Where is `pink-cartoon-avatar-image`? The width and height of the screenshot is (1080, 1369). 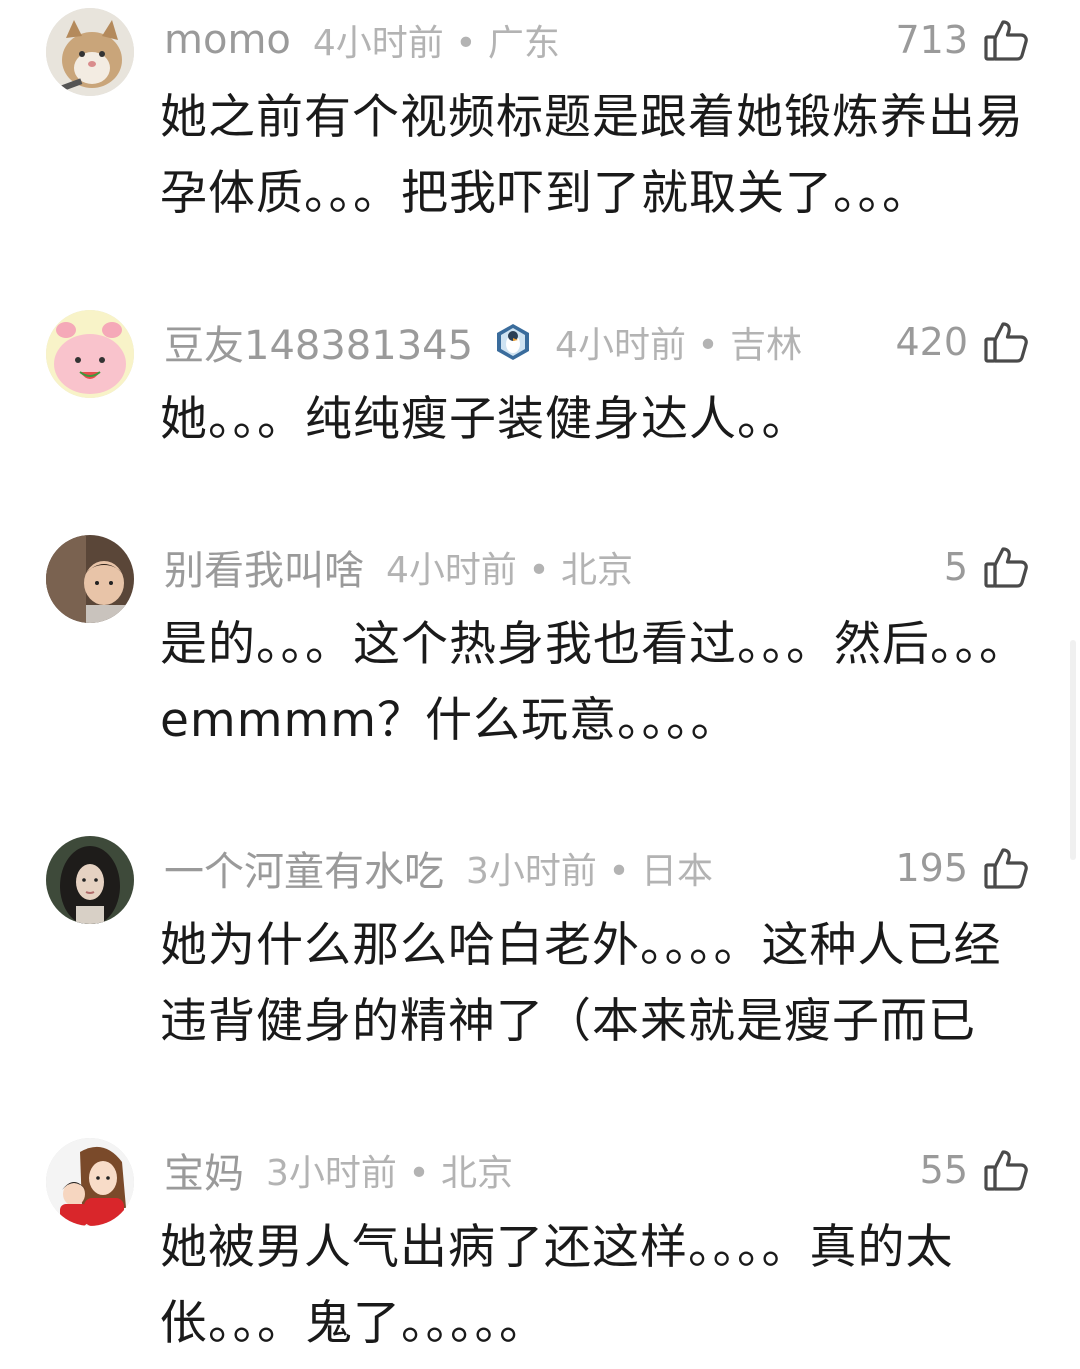
pink-cartoon-avatar-image is located at coordinates (90, 354).